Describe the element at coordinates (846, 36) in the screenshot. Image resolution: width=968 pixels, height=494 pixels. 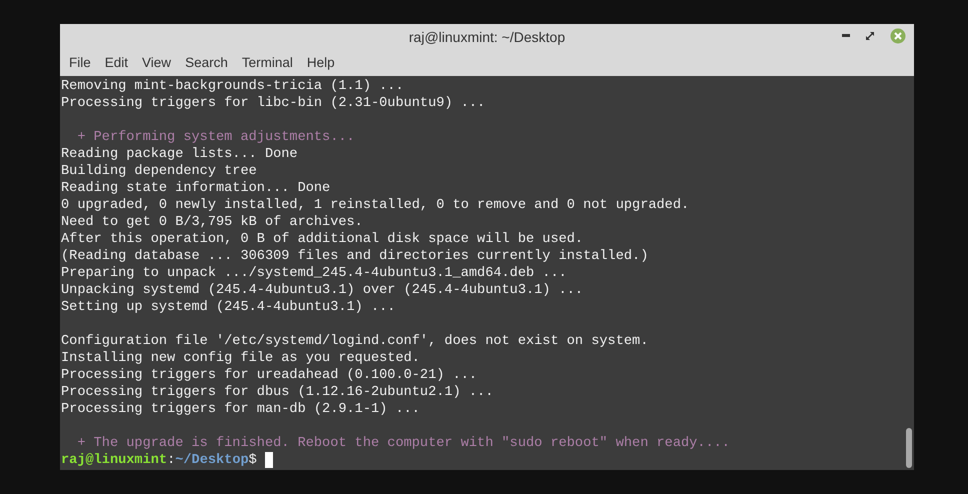
I see `minimize-icon` at that location.